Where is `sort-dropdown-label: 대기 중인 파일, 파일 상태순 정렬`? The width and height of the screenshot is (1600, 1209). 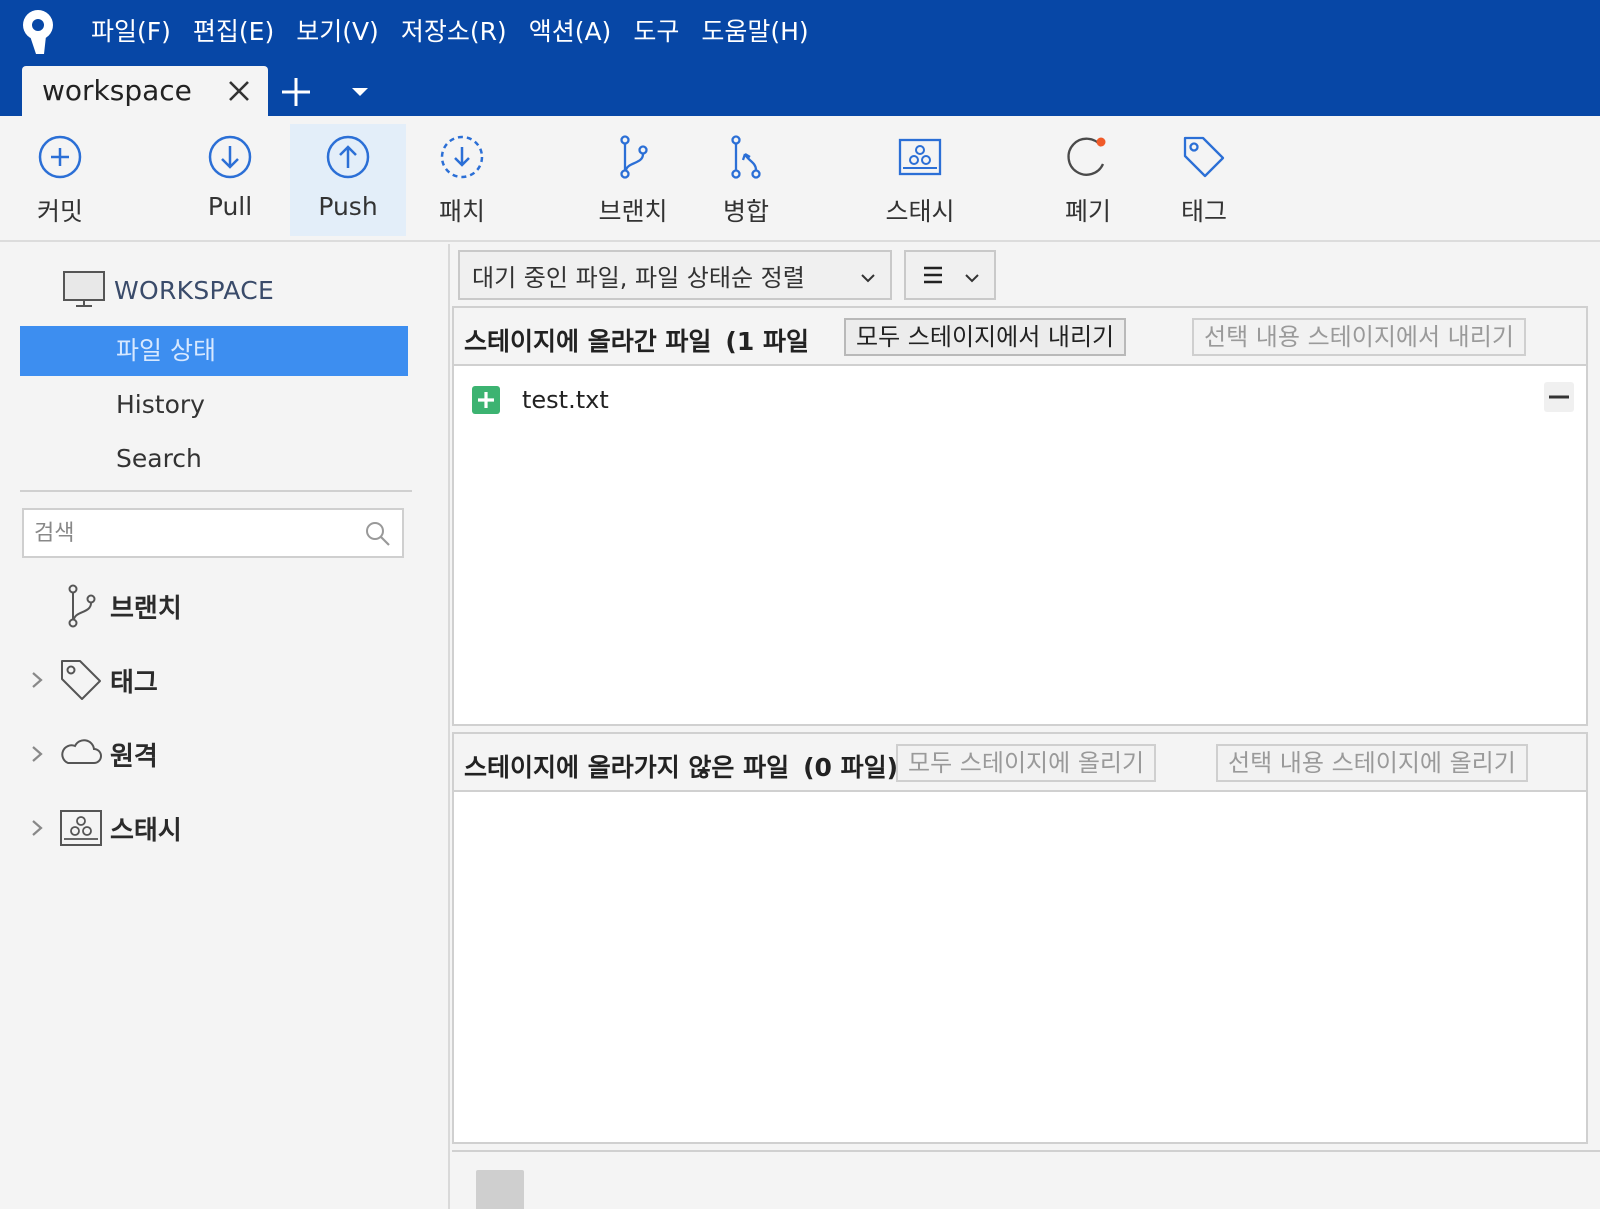
sort-dropdown-label: 대기 중인 파일, 파일 상태순 정렬 is located at coordinates (638, 277).